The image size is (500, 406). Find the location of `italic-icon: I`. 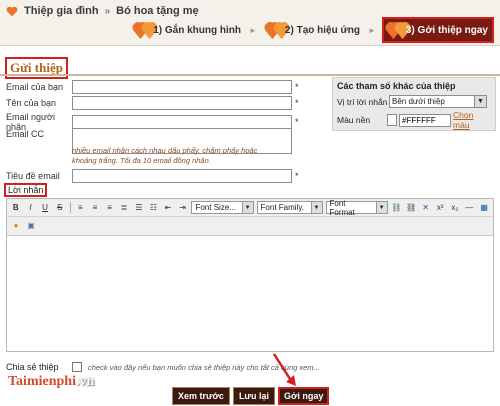

italic-icon: I is located at coordinates (31, 208).